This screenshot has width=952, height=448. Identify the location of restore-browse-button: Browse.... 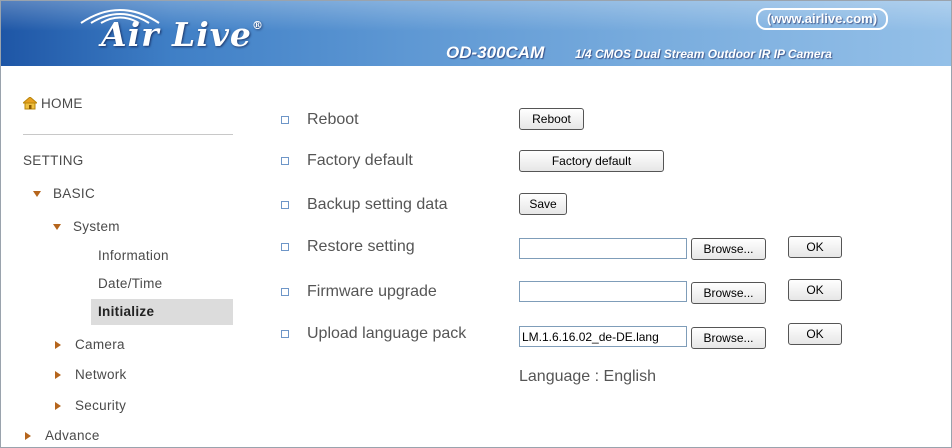
(728, 249).